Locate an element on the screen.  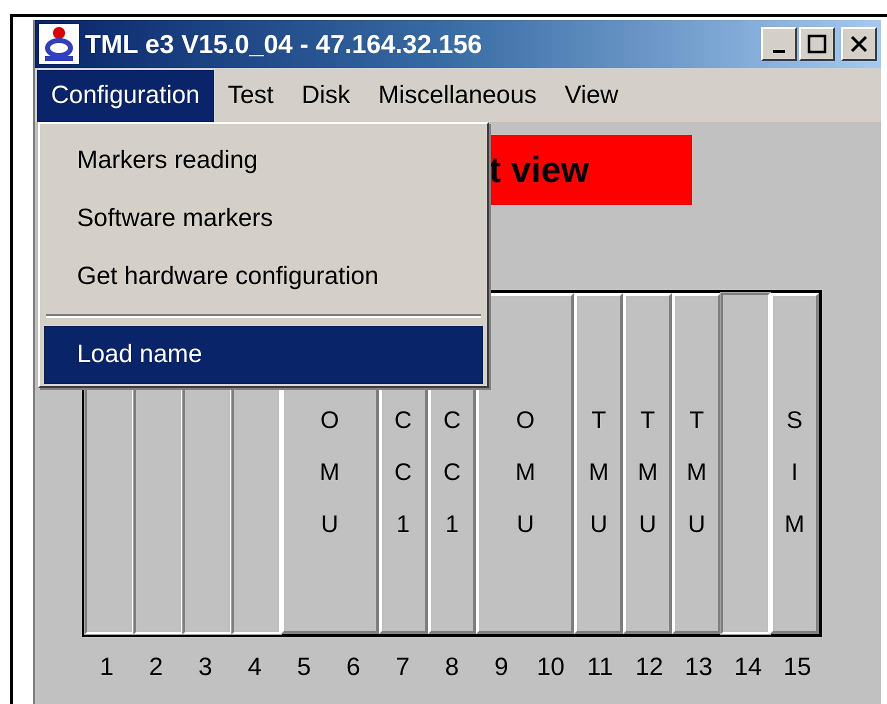
banner-text: t view is located at coordinates (539, 170).